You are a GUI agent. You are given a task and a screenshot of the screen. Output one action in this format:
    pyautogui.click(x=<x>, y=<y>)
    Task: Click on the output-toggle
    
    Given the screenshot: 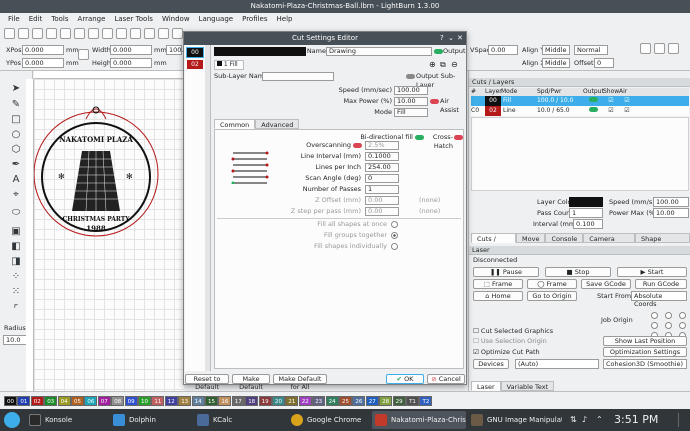 What is the action you would take?
    pyautogui.click(x=438, y=52)
    